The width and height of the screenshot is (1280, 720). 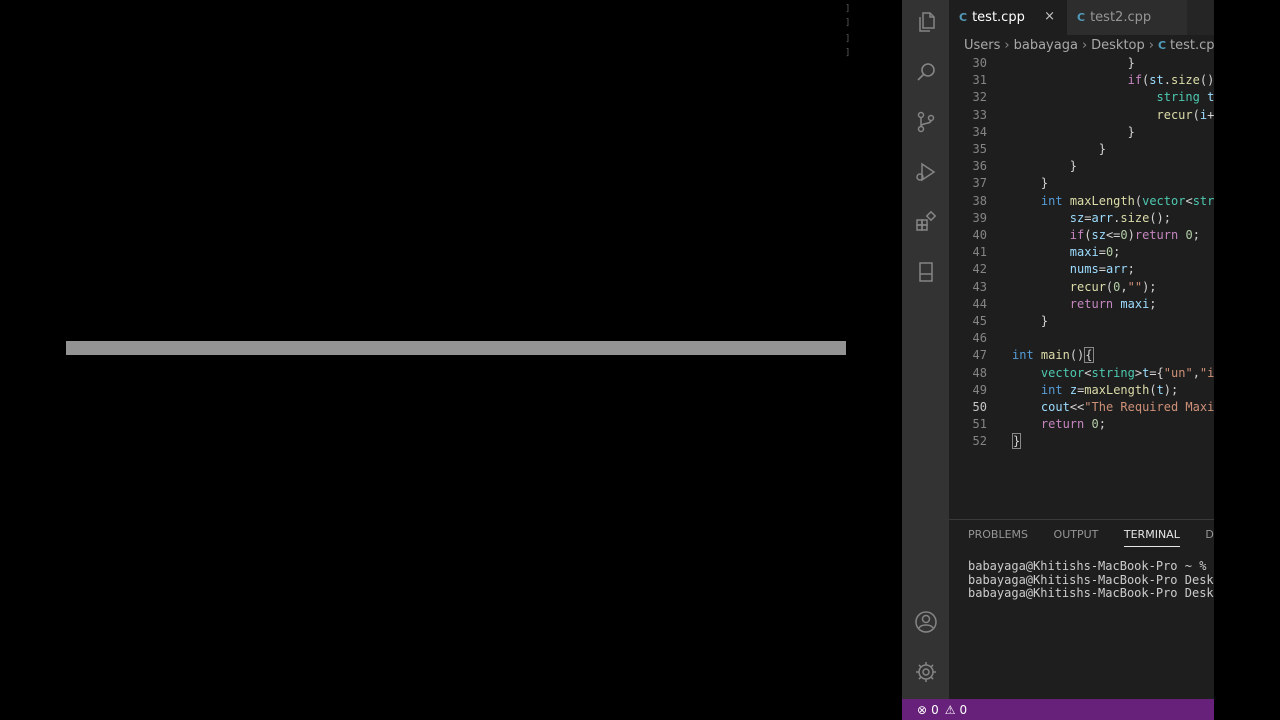 What do you see at coordinates (1095, 424) in the screenshot?
I see `code-token: 0` at bounding box center [1095, 424].